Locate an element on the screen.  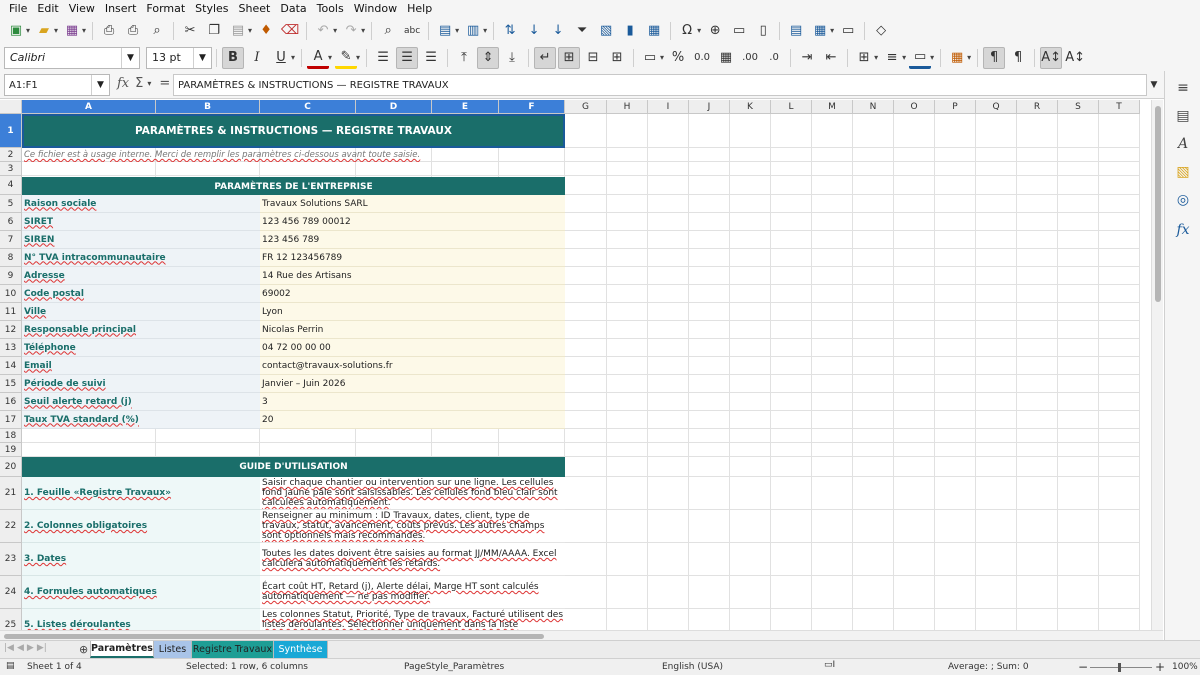
row-header: 6 is located at coordinates (11, 222).